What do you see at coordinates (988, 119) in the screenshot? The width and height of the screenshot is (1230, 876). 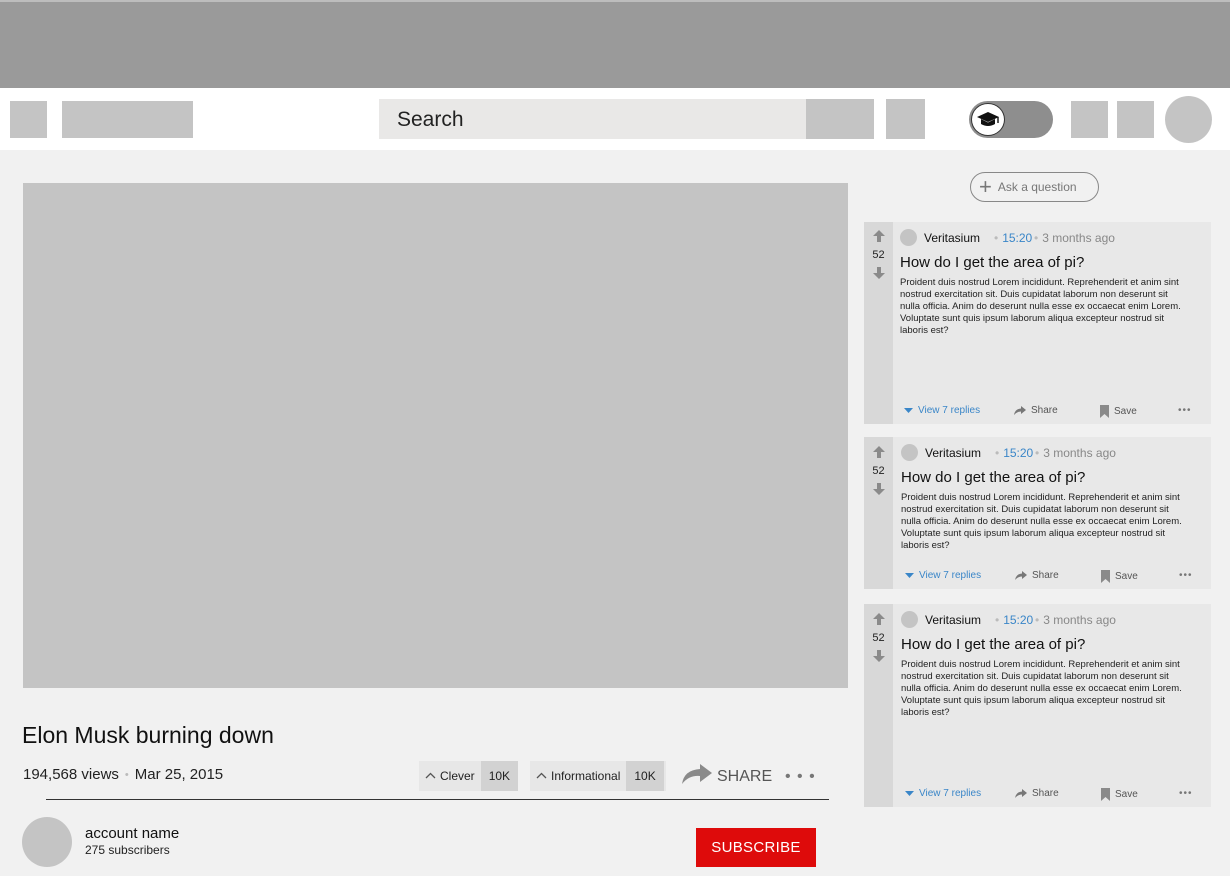 I see `graduation-cap-icon` at bounding box center [988, 119].